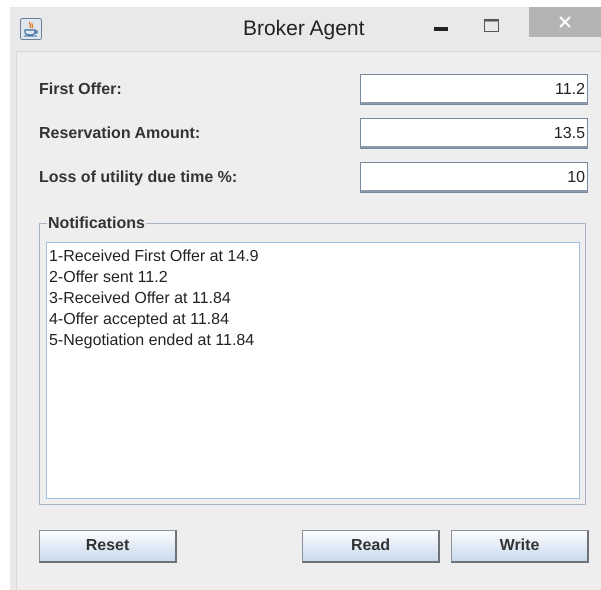 This screenshot has width=601, height=590. Describe the element at coordinates (474, 89) in the screenshot. I see `input-field: 11.2` at that location.